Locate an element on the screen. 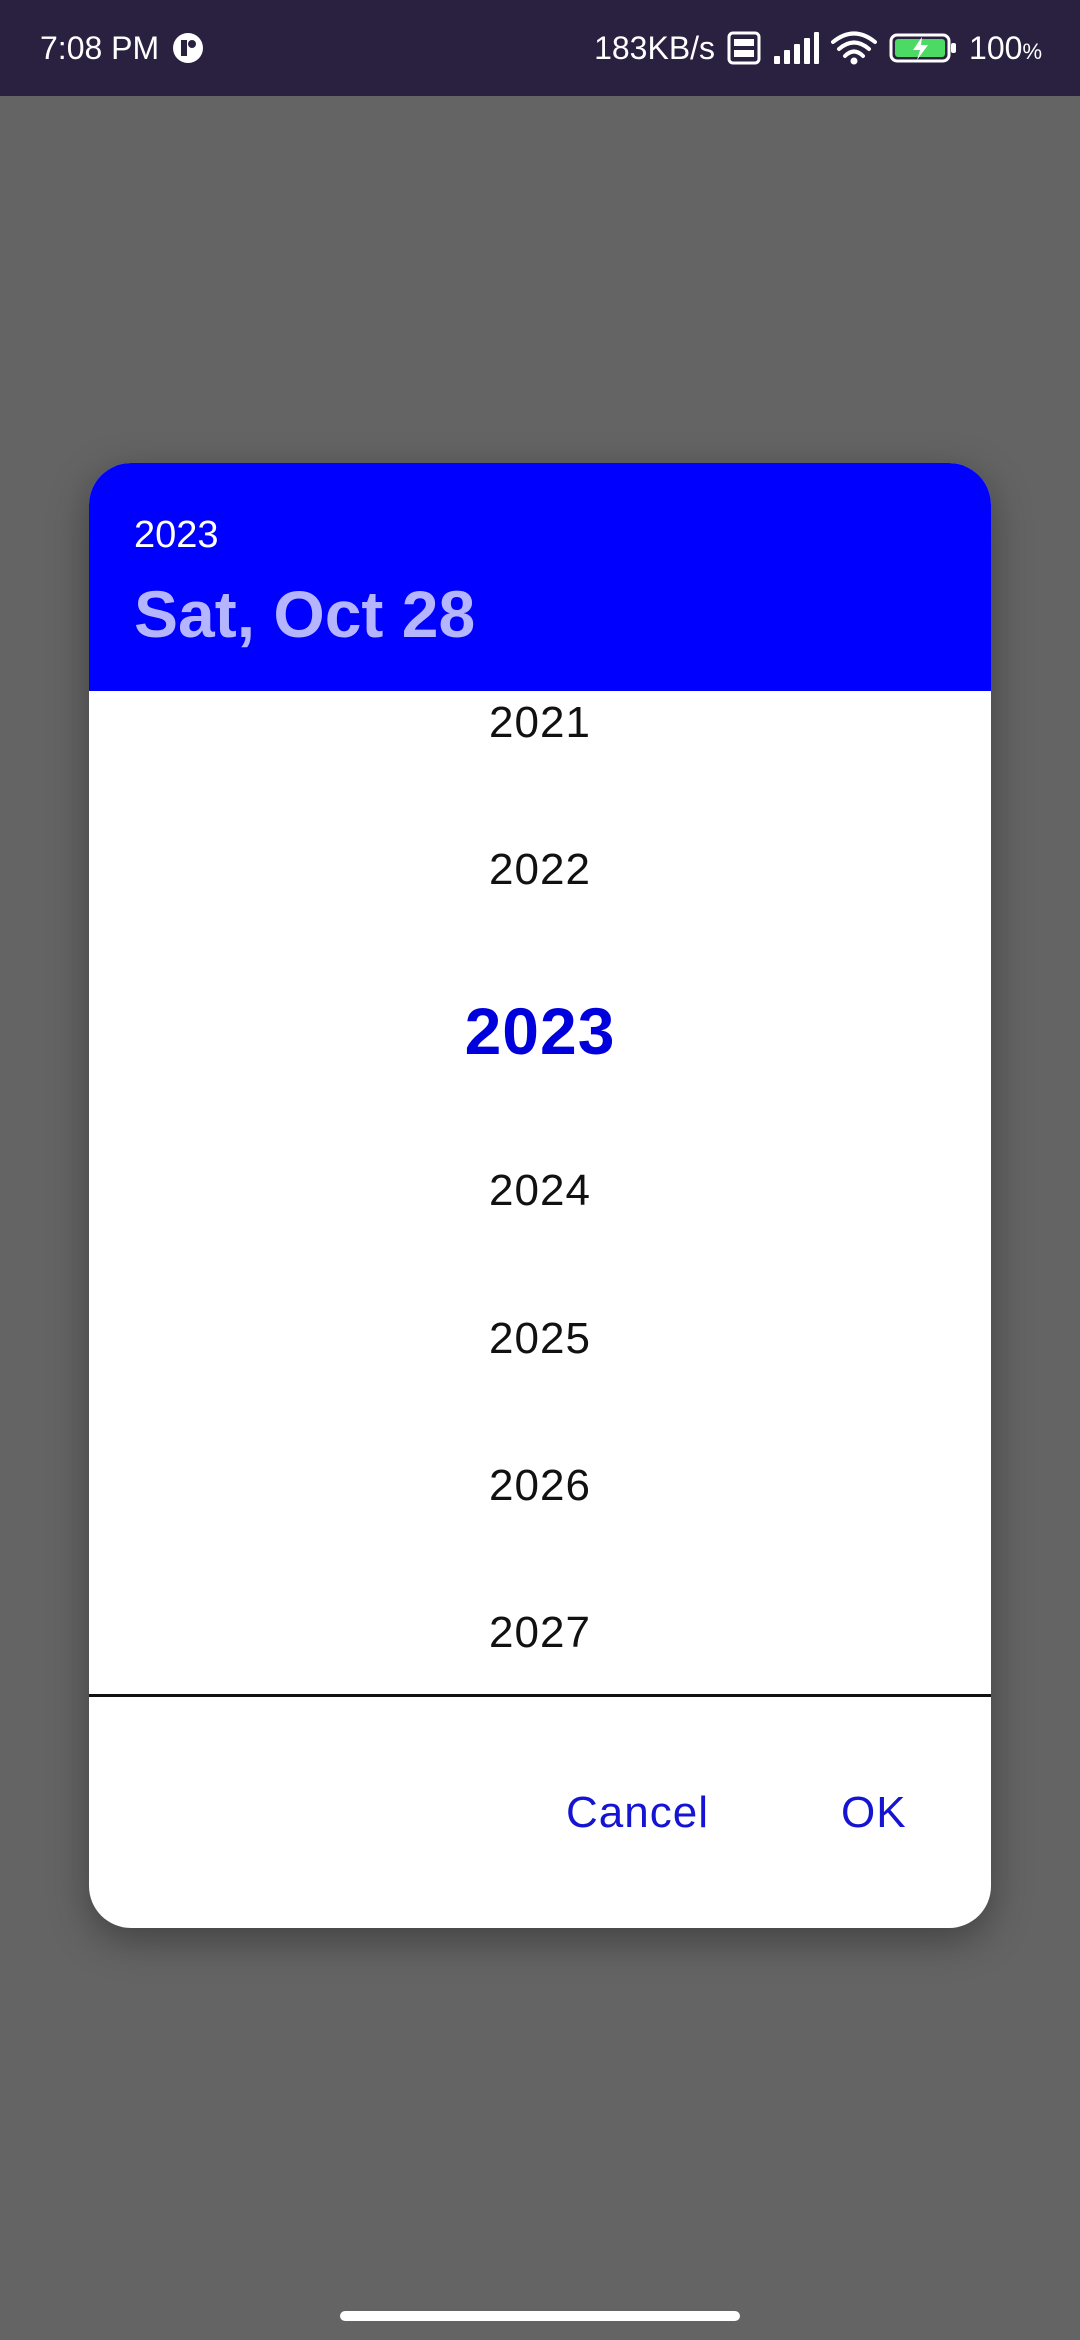 Image resolution: width=1080 pixels, height=2340 pixels. dialog-header: 2023 Sat, Oct 28 is located at coordinates (540, 577).